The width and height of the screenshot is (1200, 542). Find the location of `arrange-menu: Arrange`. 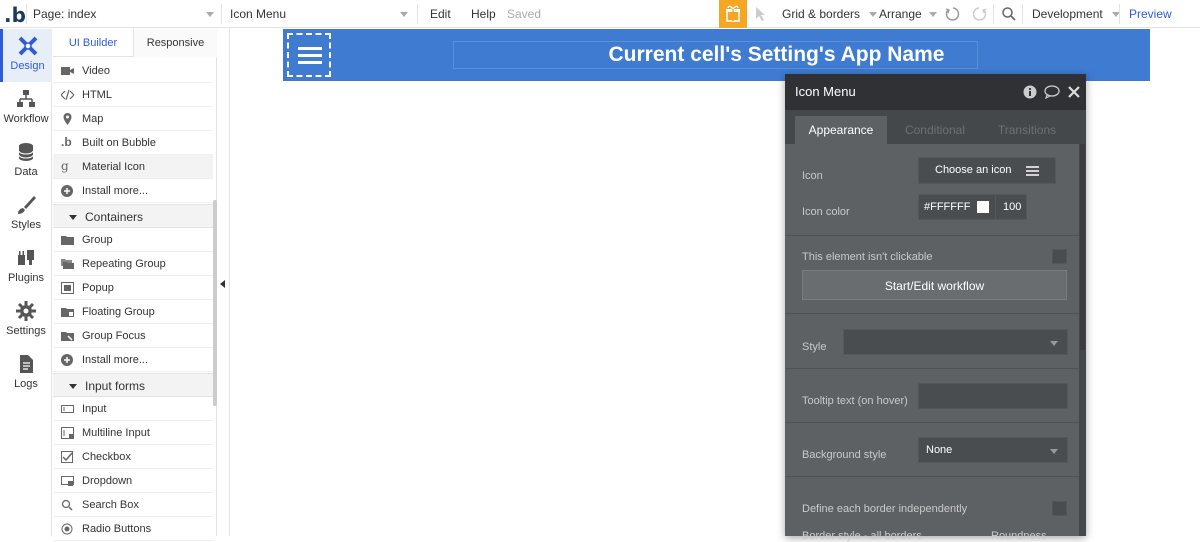

arrange-menu: Arrange is located at coordinates (908, 14).